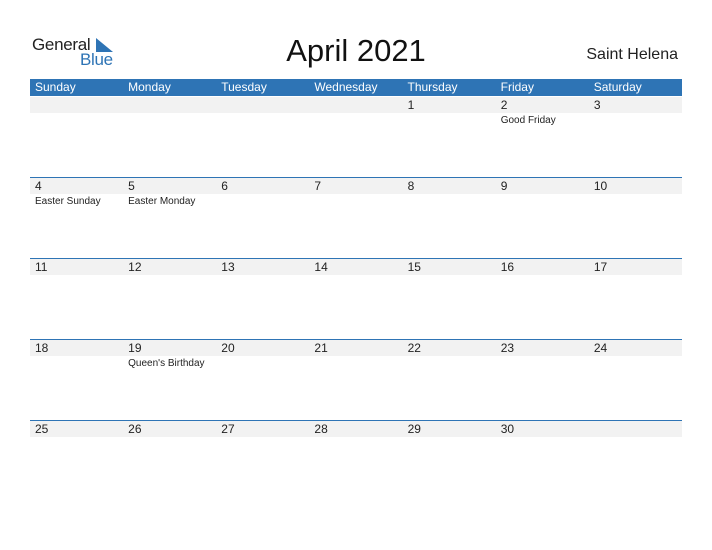 The width and height of the screenshot is (712, 550). What do you see at coordinates (346, 87) in the screenshot?
I see `weekday-wednesday: Wednesday` at bounding box center [346, 87].